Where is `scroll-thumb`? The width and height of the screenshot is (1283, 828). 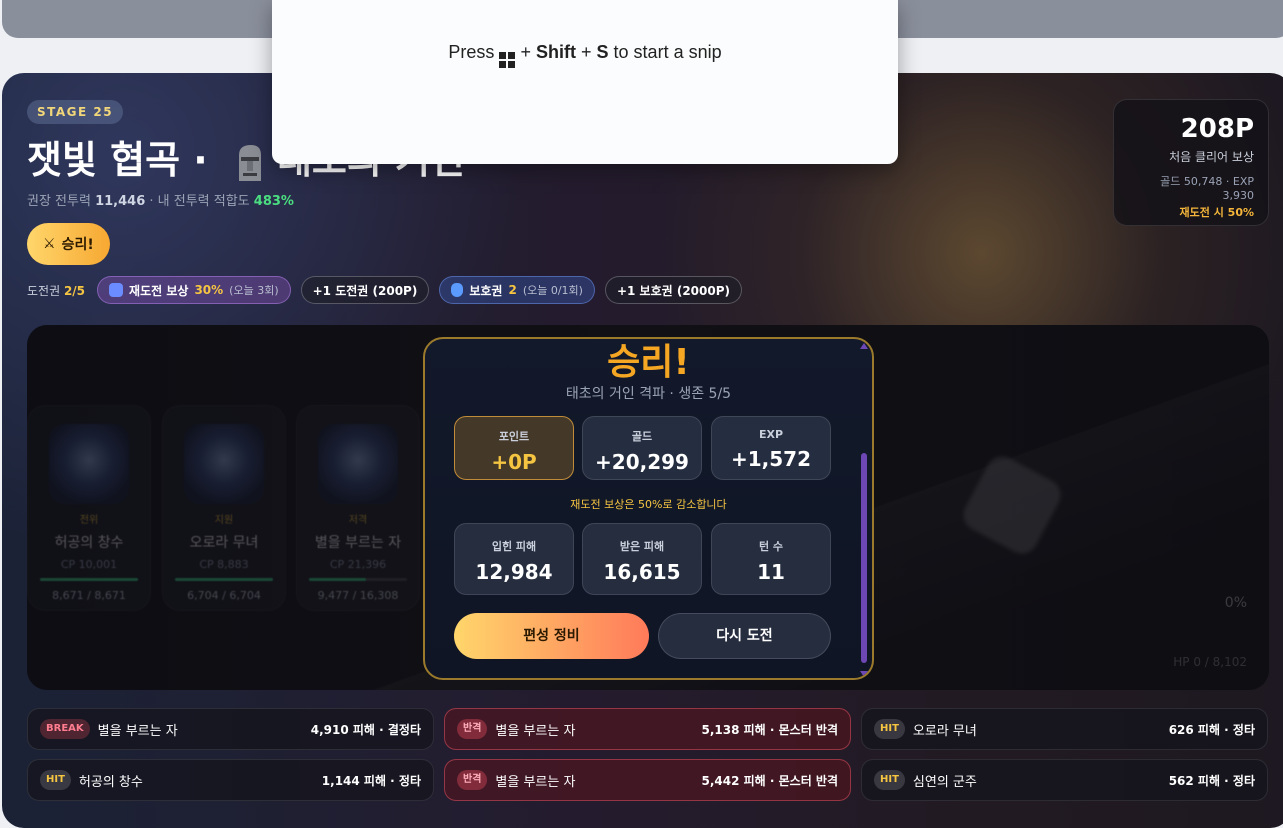
scroll-thumb is located at coordinates (864, 558).